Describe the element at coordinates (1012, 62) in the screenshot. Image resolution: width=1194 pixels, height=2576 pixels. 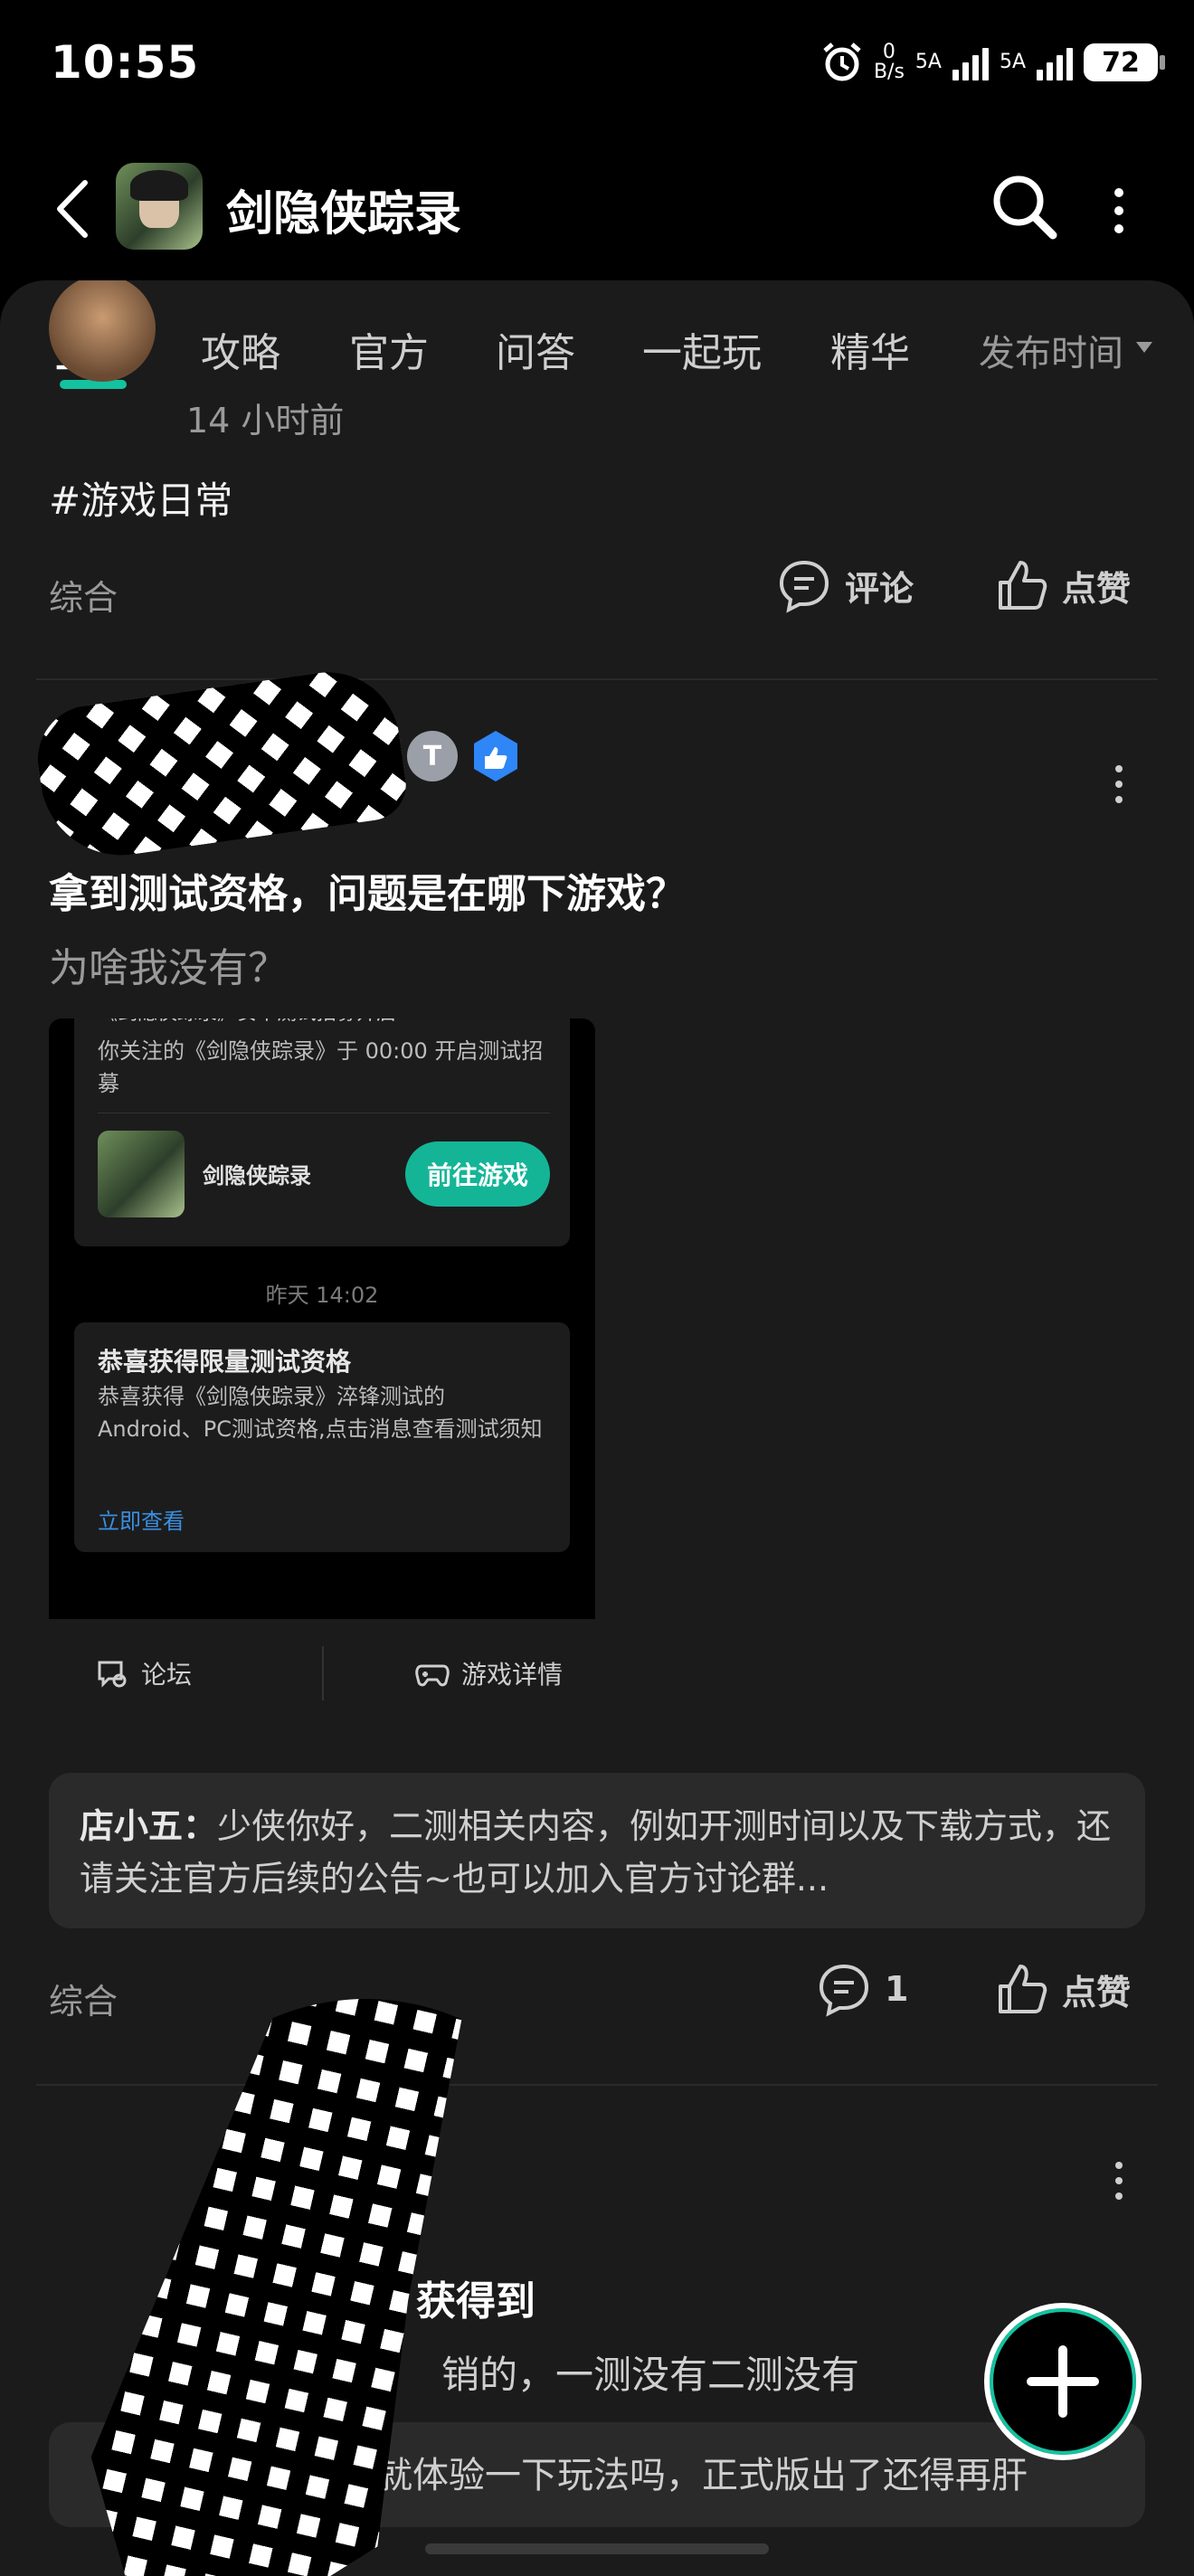
I see `sim2-label: 5A` at that location.